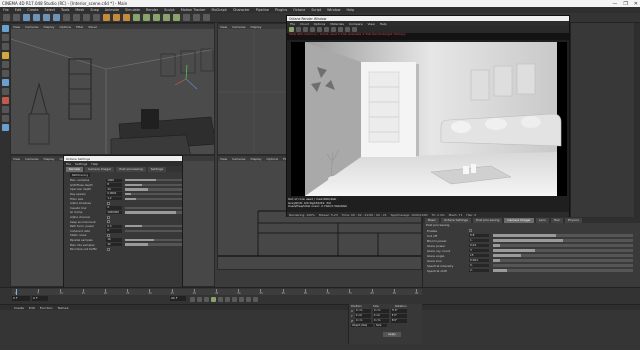 This screenshot has width=640, height=350. I want to click on kernel-setting-value: 16, so click(114, 240).